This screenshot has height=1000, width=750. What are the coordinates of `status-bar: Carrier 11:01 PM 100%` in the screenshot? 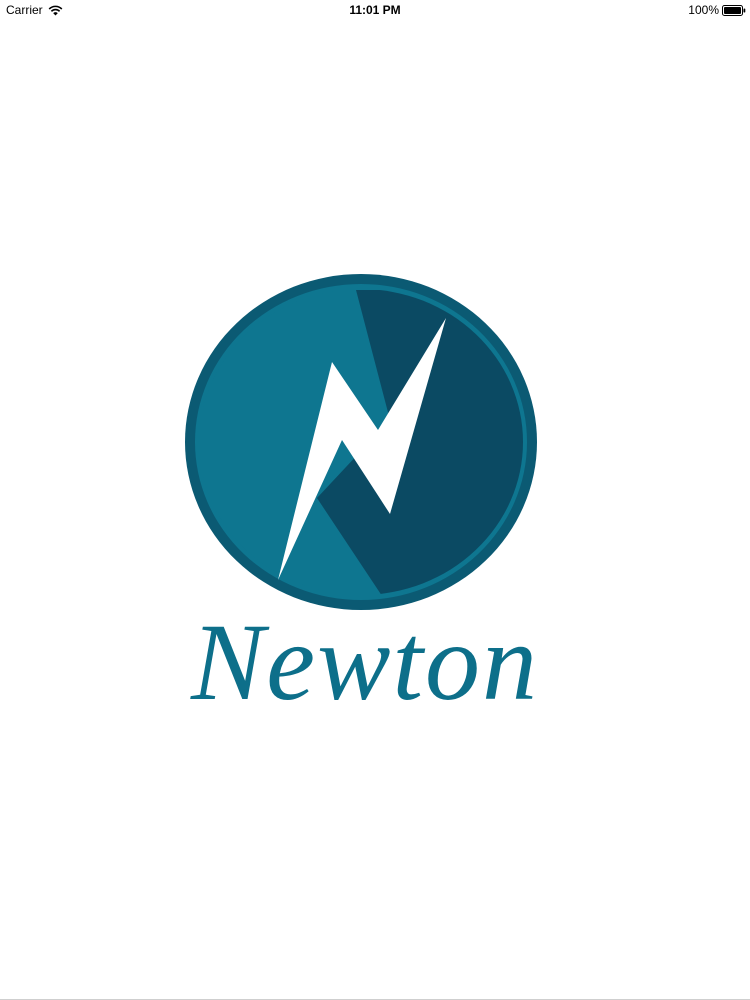 It's located at (375, 10).